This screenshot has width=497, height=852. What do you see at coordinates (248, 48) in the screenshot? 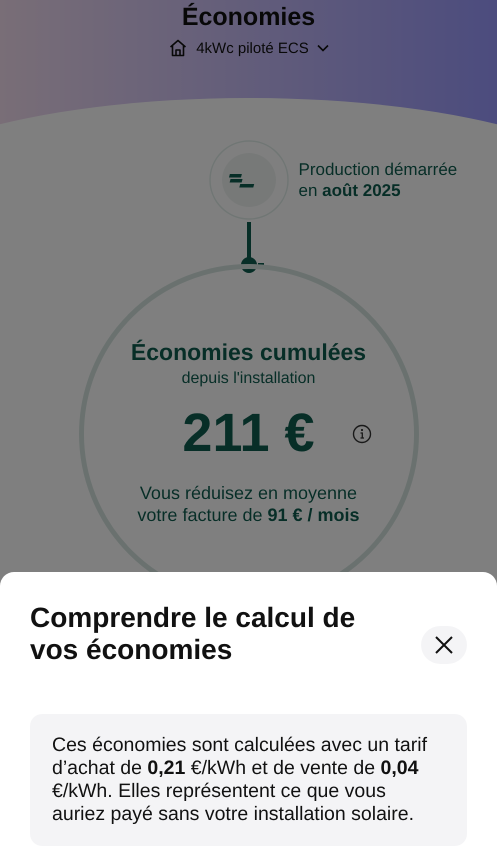
I see `site-selector: 4kWc piloté ECS` at bounding box center [248, 48].